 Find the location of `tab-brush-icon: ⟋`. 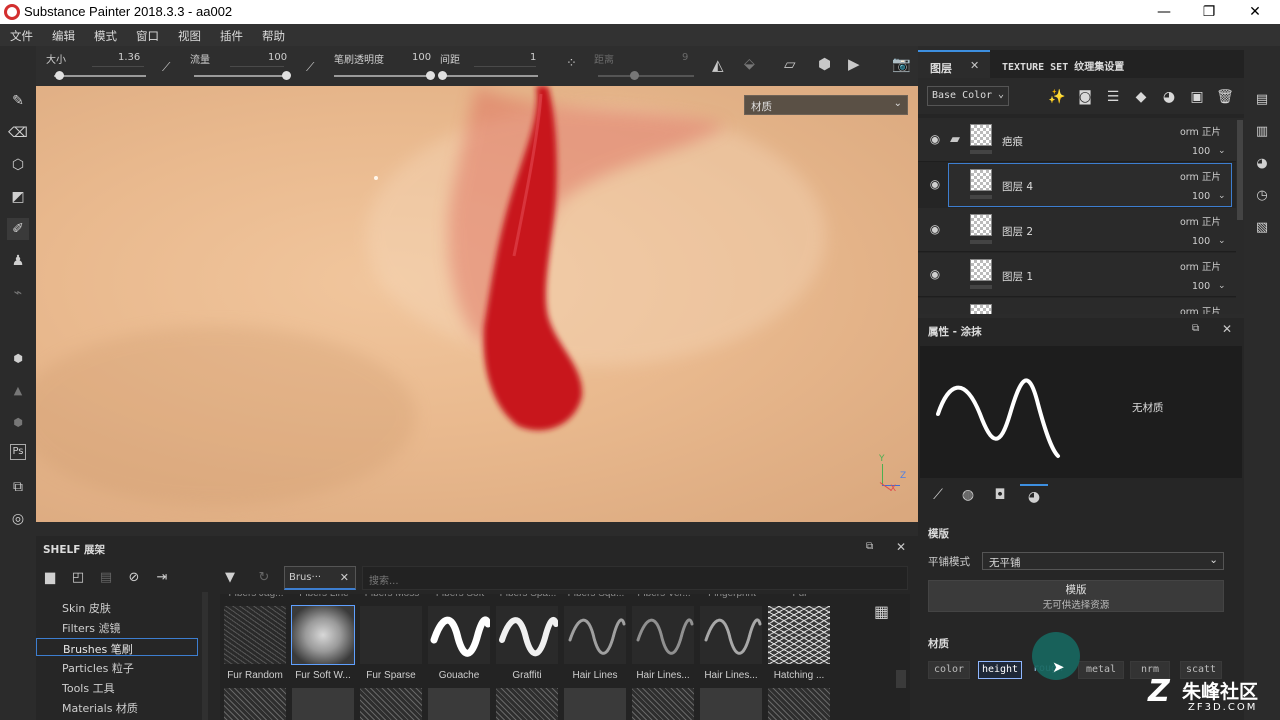

tab-brush-icon: ⟋ is located at coordinates (938, 495).